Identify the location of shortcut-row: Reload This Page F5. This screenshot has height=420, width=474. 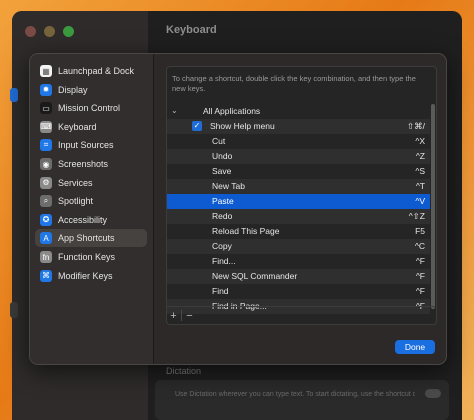
(298, 231).